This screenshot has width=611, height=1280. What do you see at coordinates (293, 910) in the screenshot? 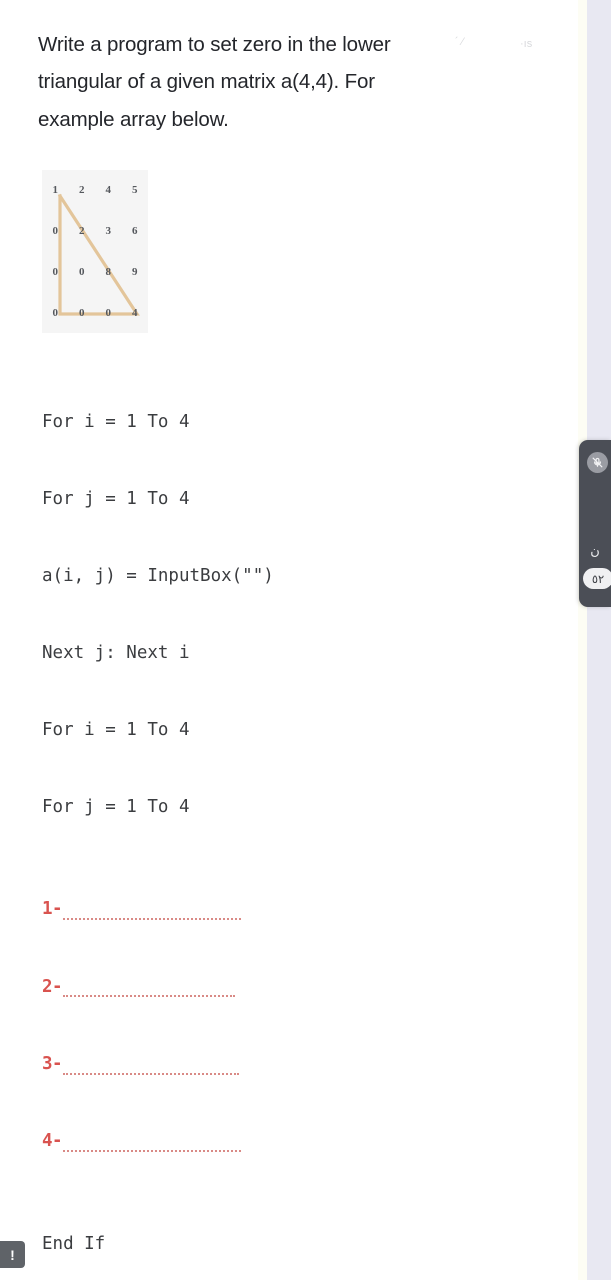
I see `code-blank-1: 1-` at bounding box center [293, 910].